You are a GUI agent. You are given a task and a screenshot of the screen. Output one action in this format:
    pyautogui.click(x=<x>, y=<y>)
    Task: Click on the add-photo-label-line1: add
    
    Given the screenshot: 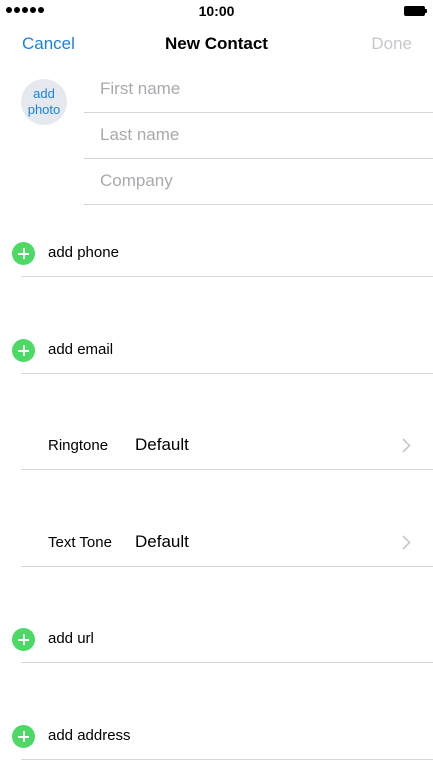 What is the action you would take?
    pyautogui.click(x=44, y=93)
    